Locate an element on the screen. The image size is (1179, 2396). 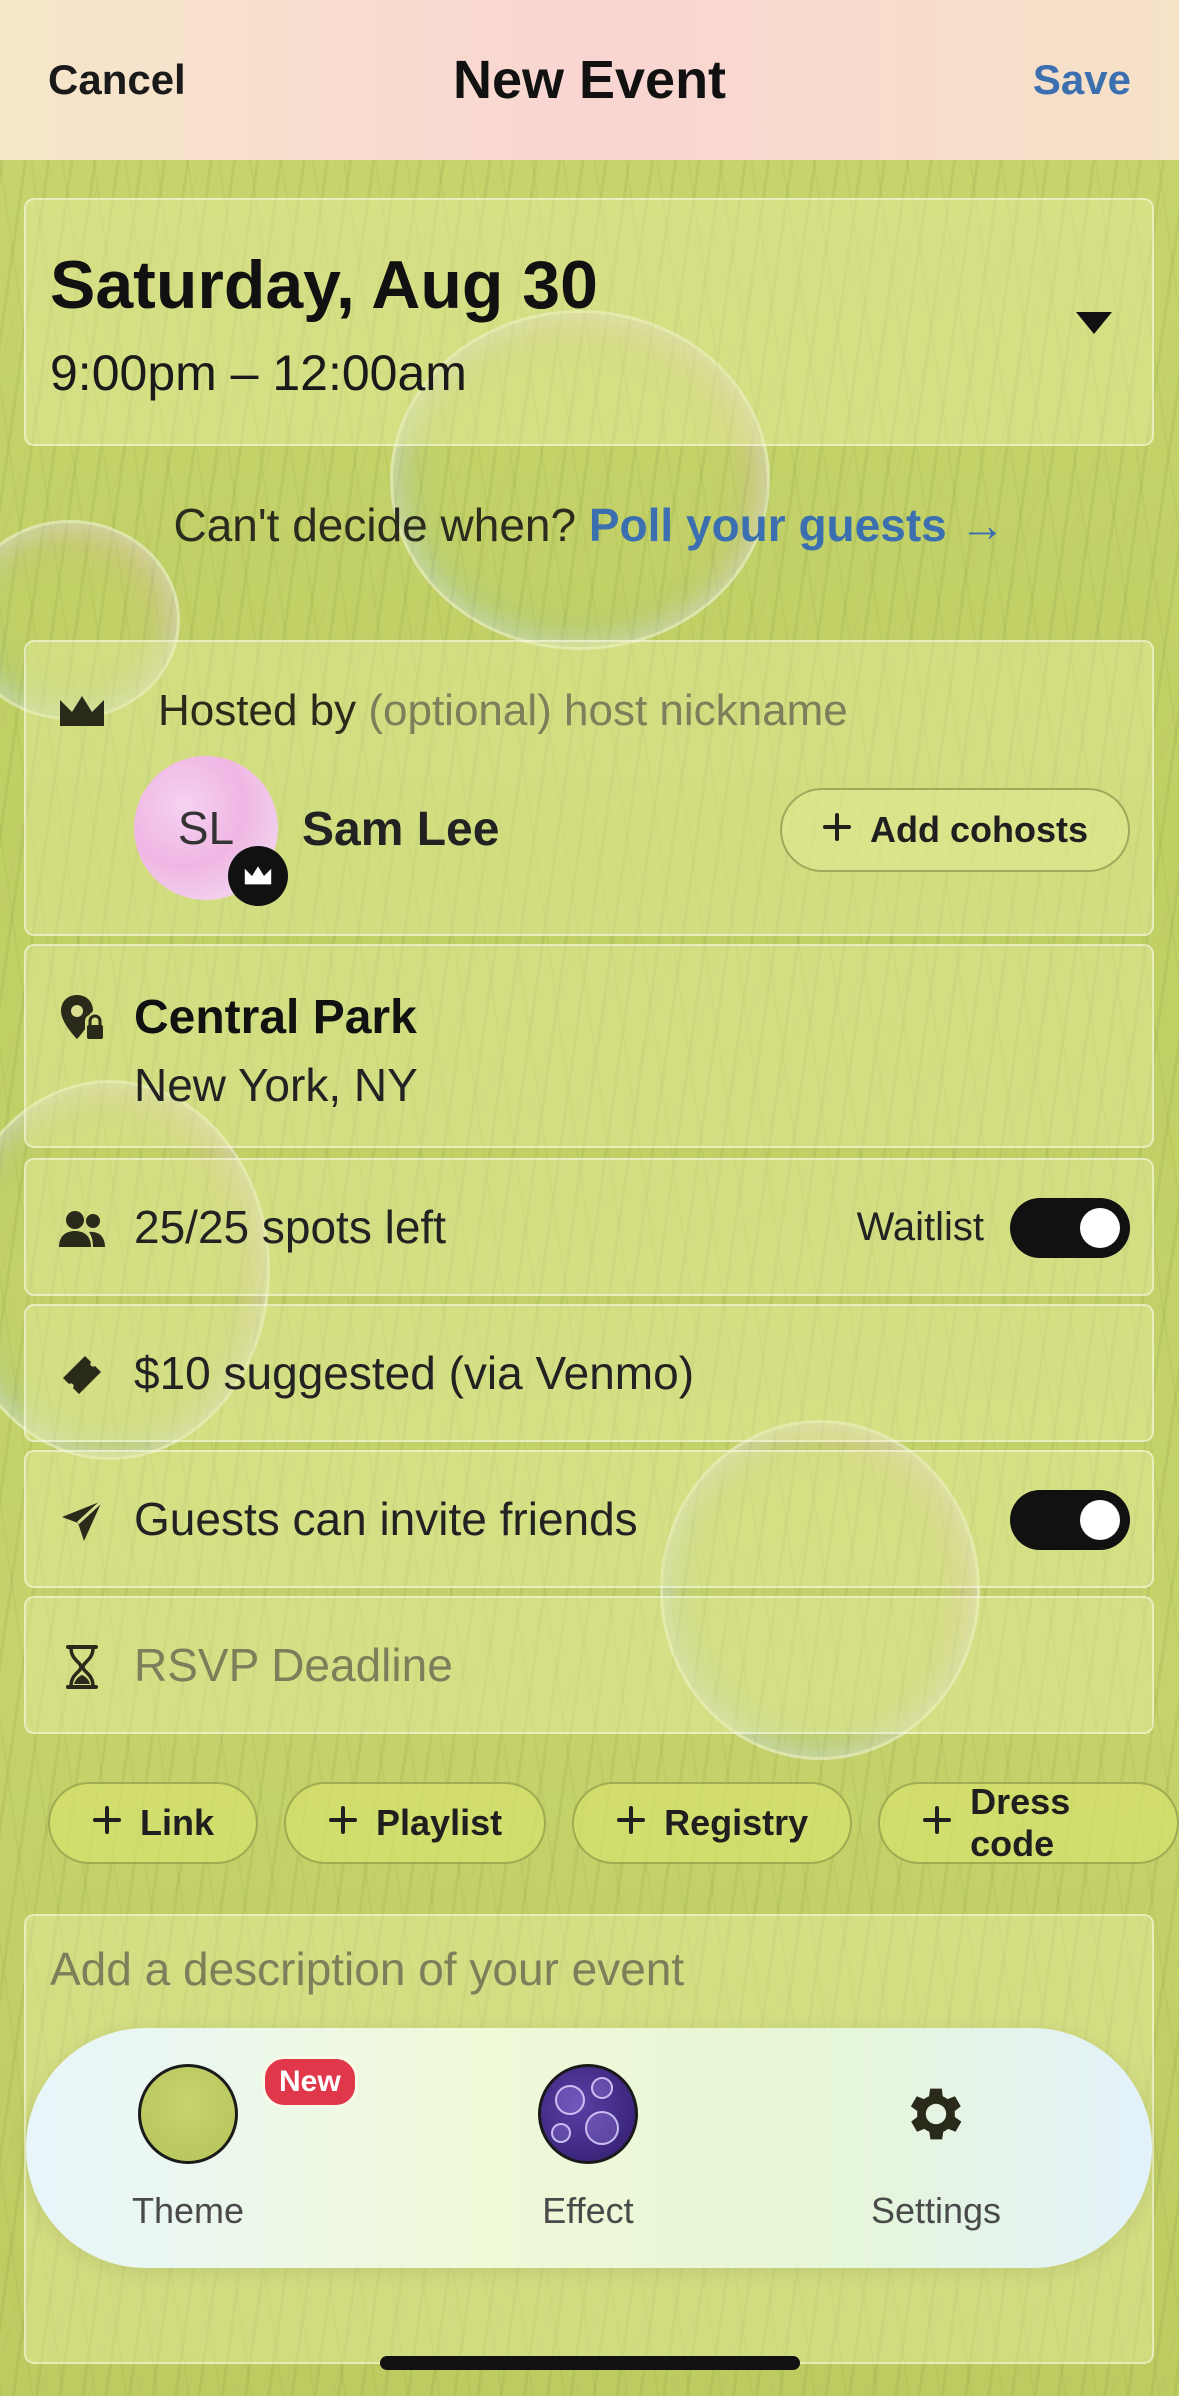
bottom-dock: Theme New Effect Settings is located at coordinates (589, 2148).